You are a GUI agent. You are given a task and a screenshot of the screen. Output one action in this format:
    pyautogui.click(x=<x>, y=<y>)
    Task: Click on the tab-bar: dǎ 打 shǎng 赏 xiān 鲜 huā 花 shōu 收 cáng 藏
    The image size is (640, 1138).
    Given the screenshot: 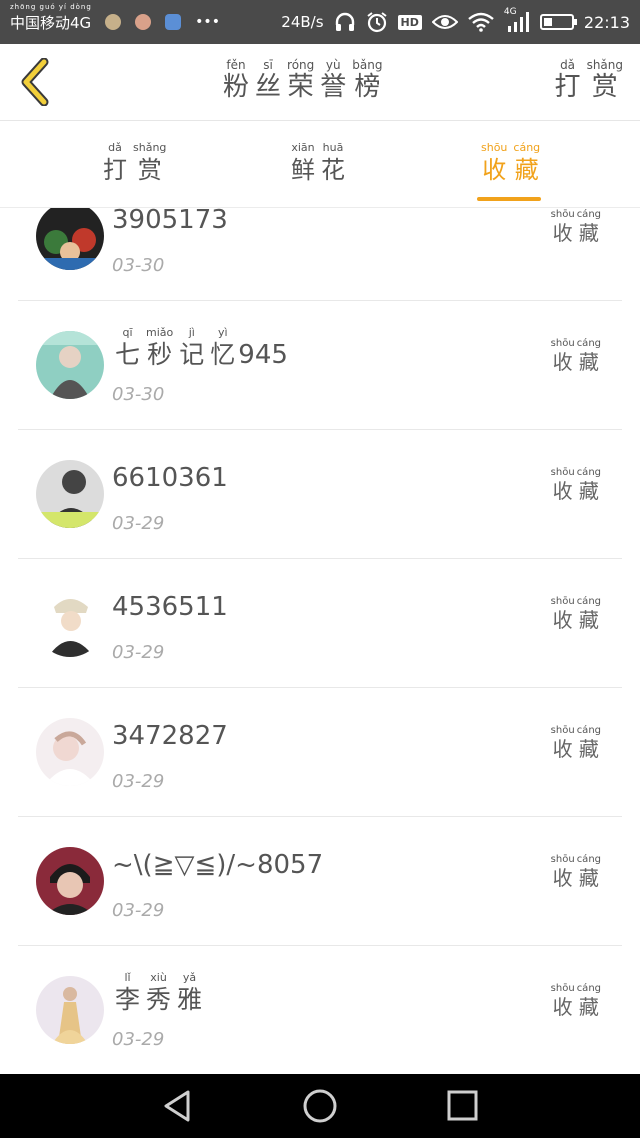 What is the action you would take?
    pyautogui.click(x=320, y=164)
    